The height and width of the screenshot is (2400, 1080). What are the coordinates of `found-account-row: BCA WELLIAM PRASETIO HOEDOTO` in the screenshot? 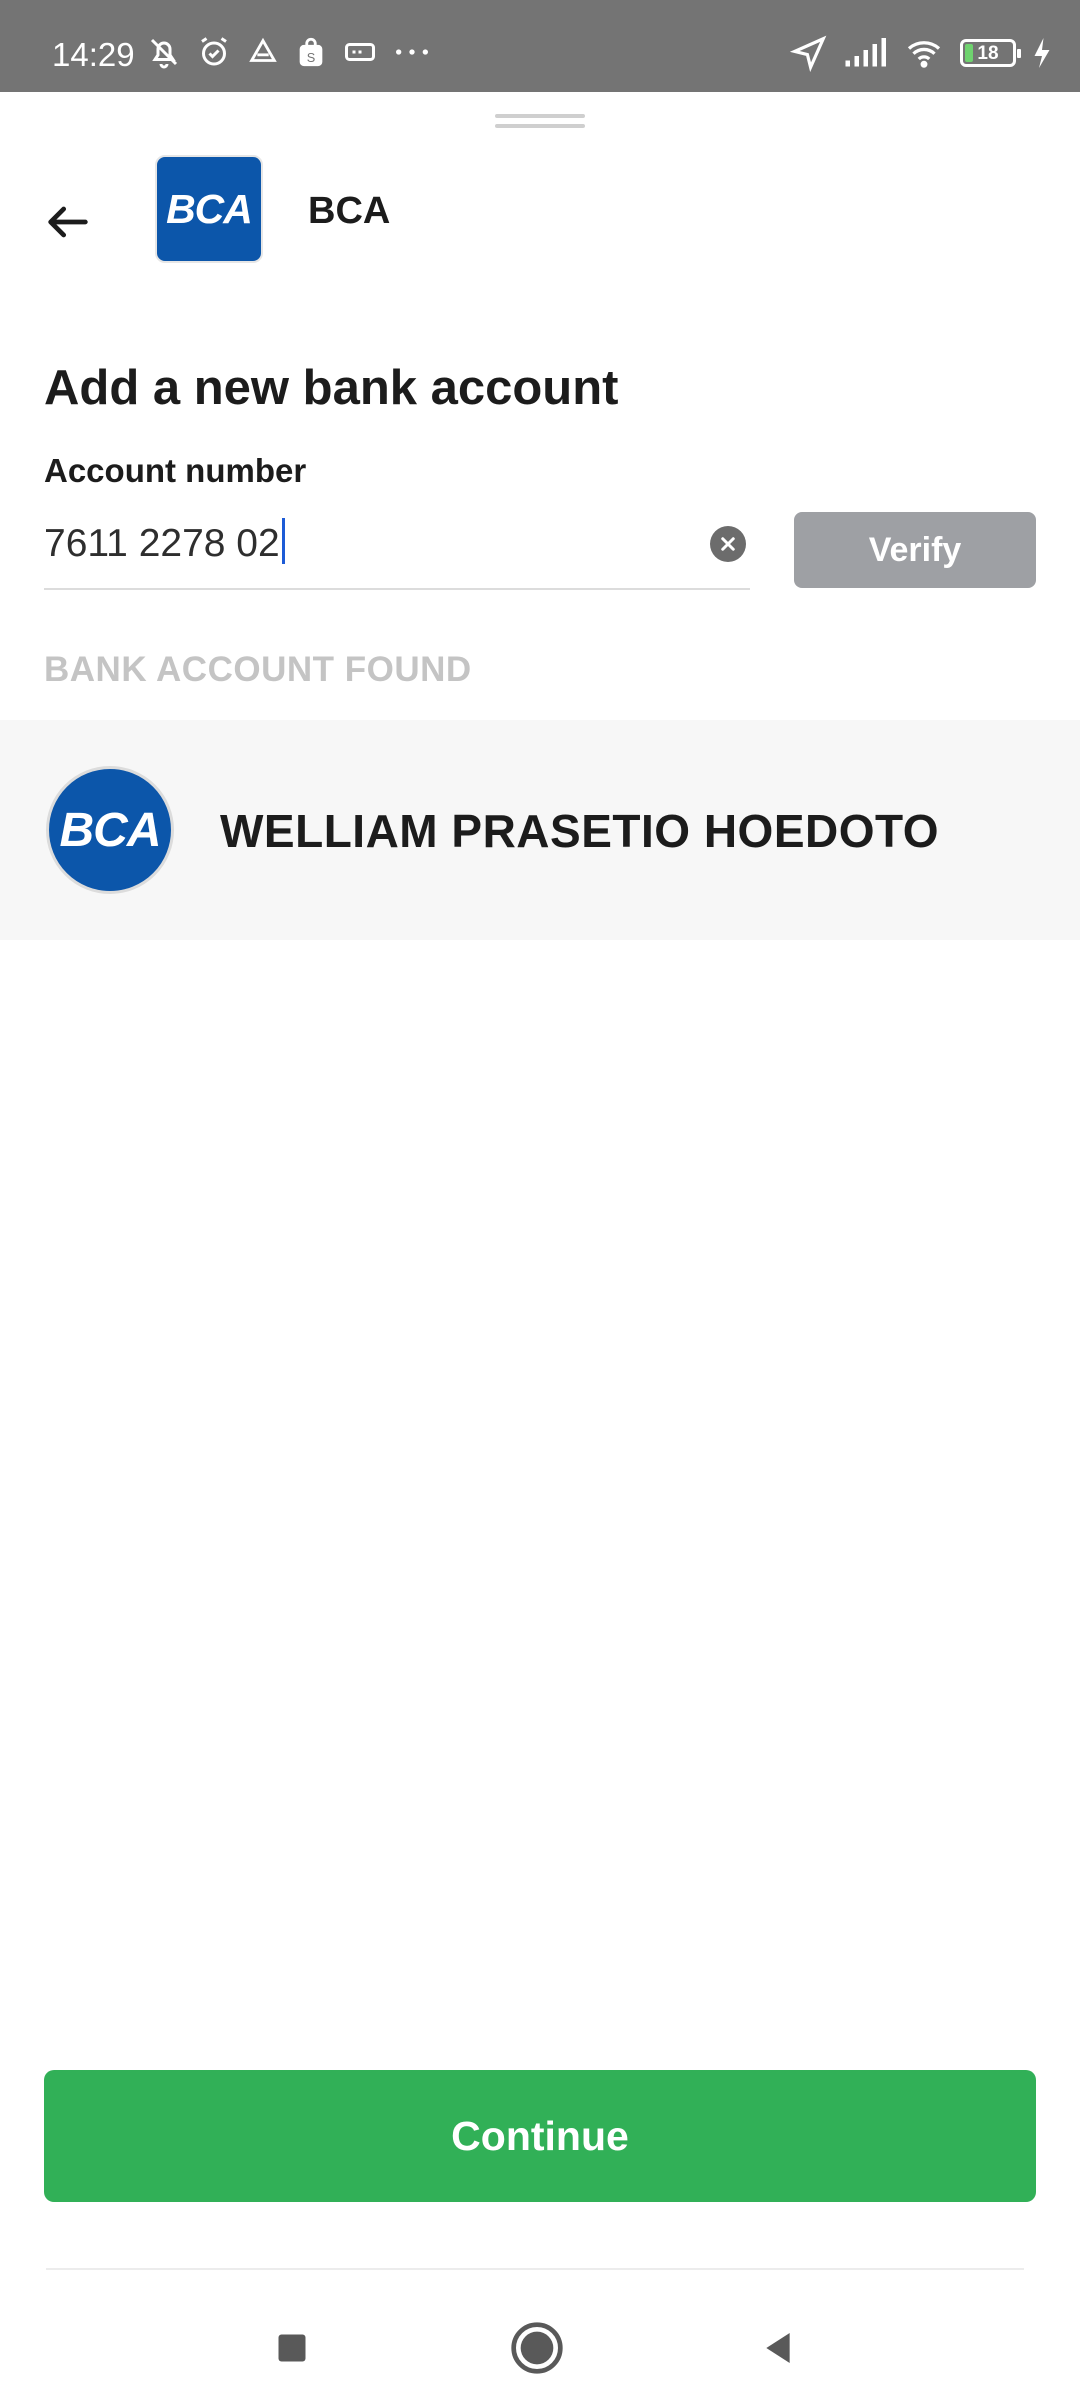 It's located at (540, 830).